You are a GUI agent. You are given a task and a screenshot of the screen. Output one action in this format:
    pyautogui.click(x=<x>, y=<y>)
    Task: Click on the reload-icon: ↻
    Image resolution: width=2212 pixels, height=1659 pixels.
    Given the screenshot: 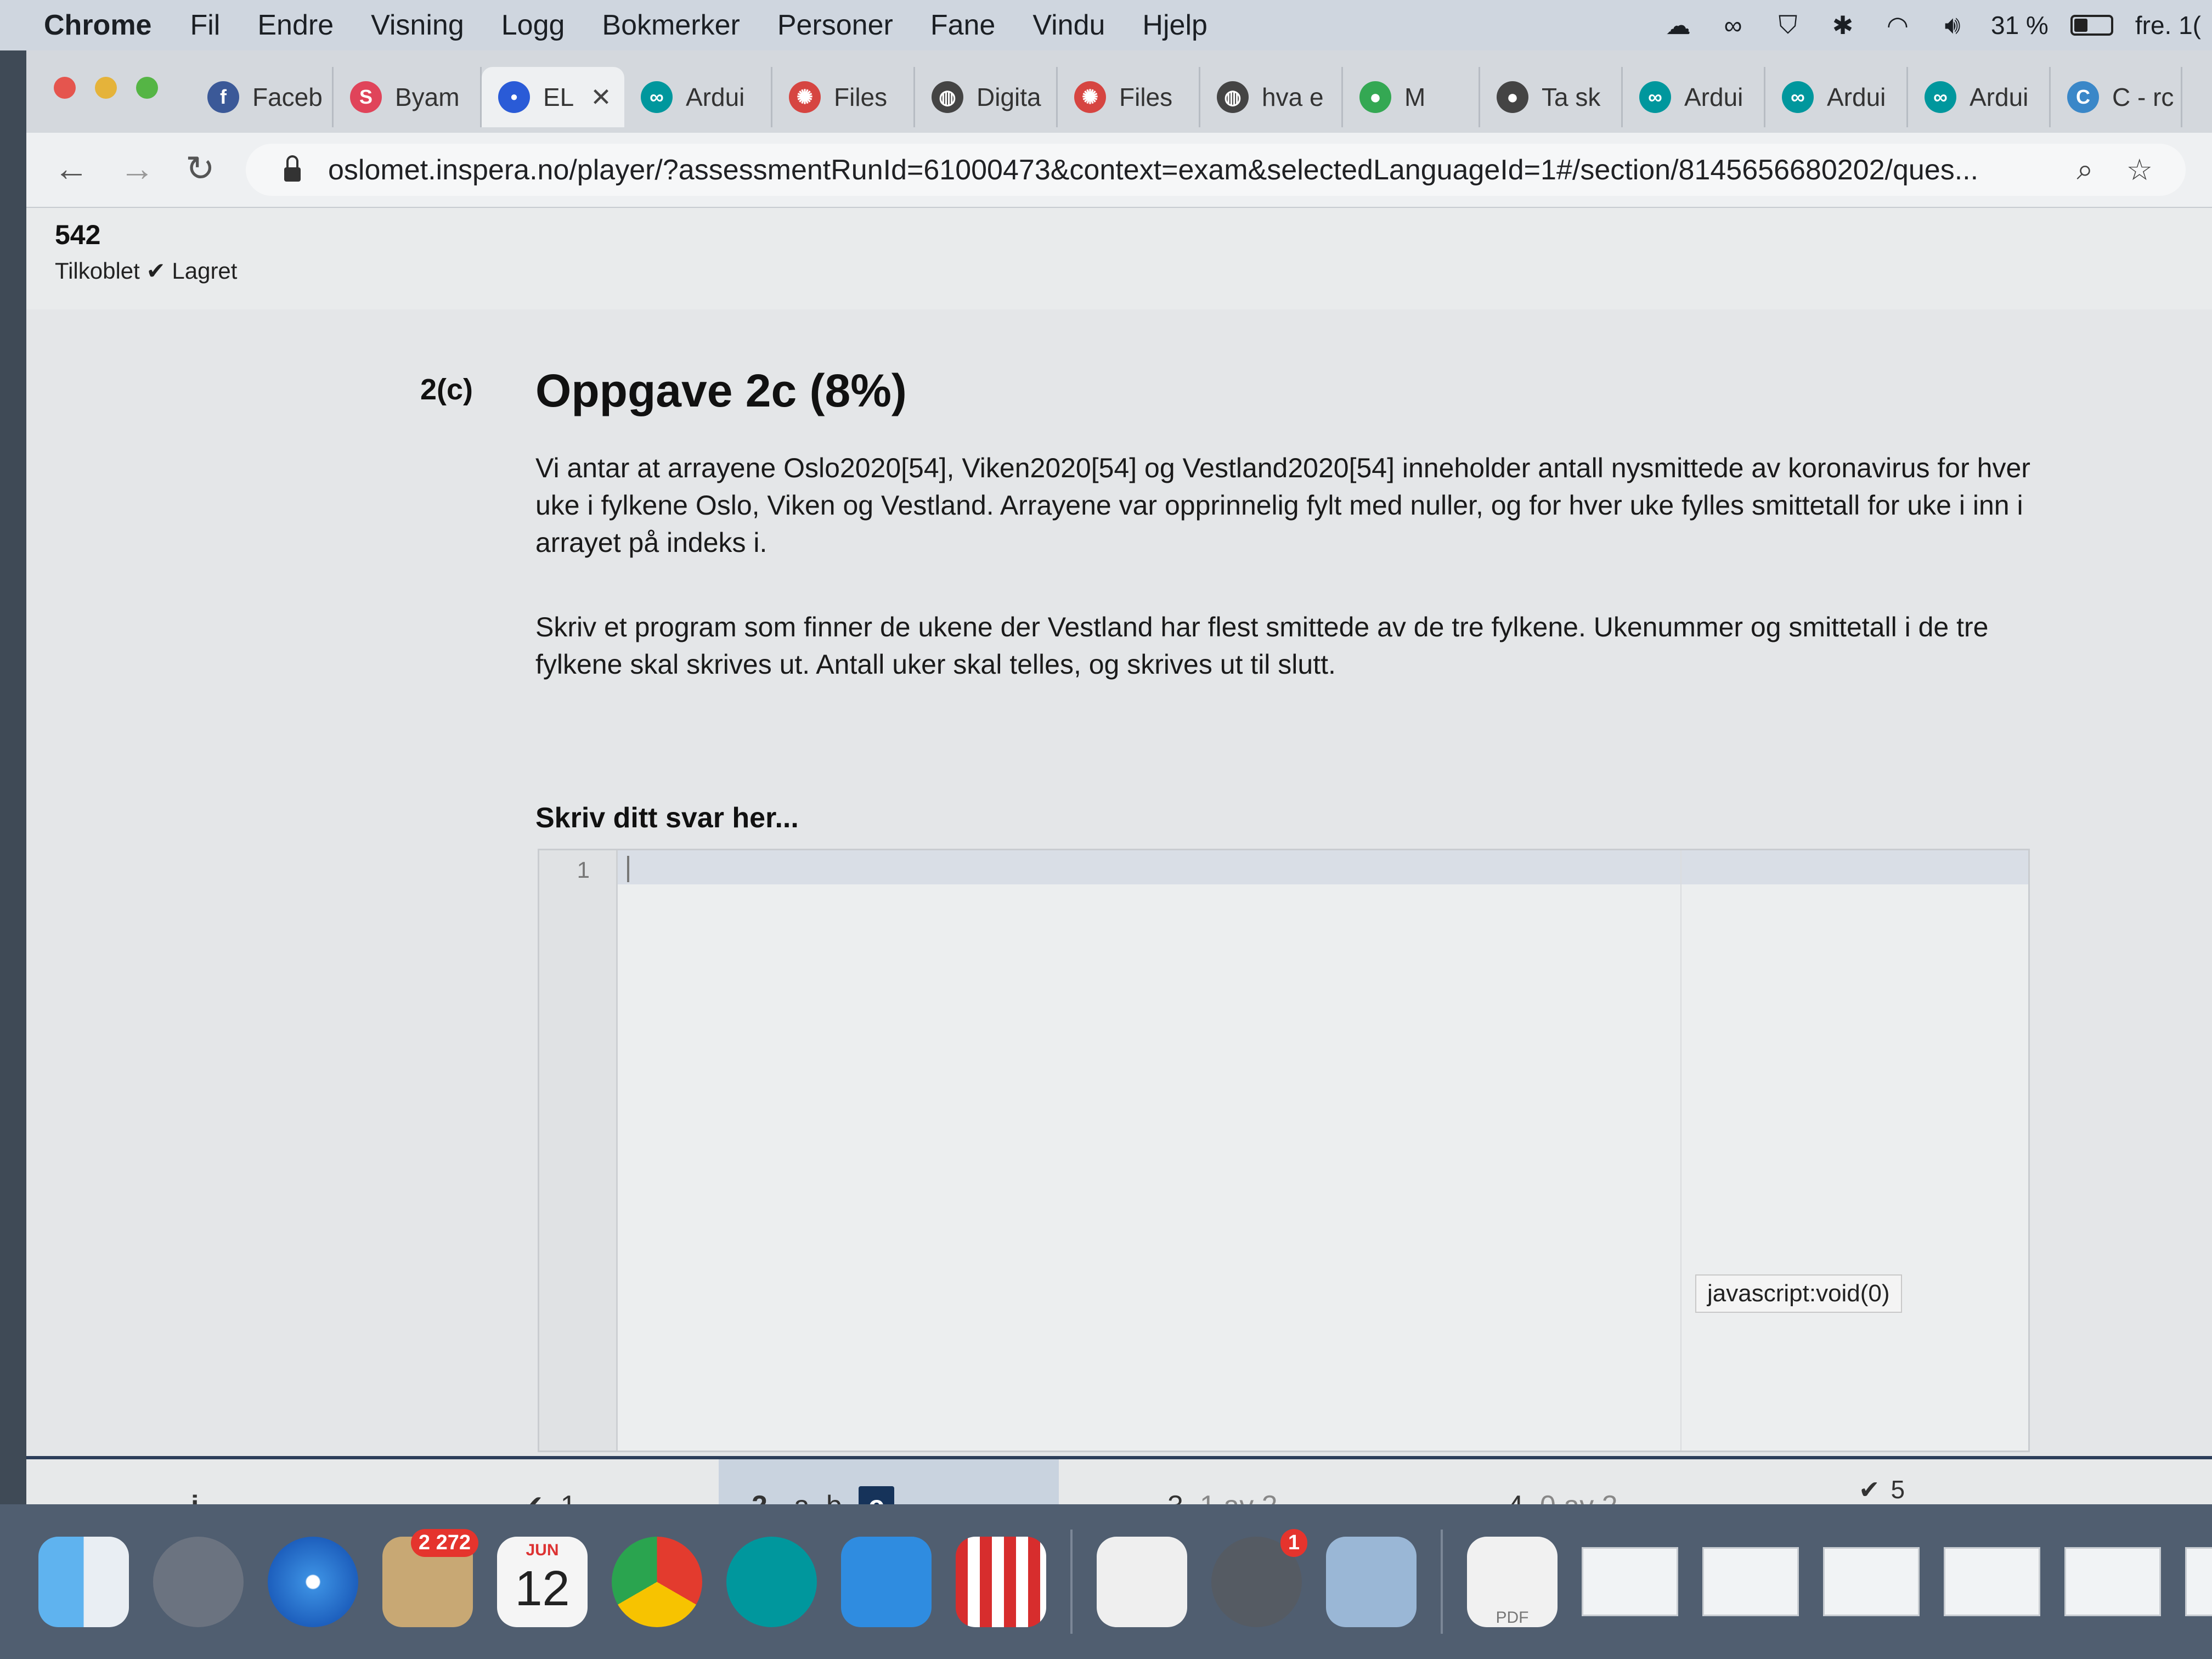 What is the action you would take?
    pyautogui.click(x=200, y=168)
    